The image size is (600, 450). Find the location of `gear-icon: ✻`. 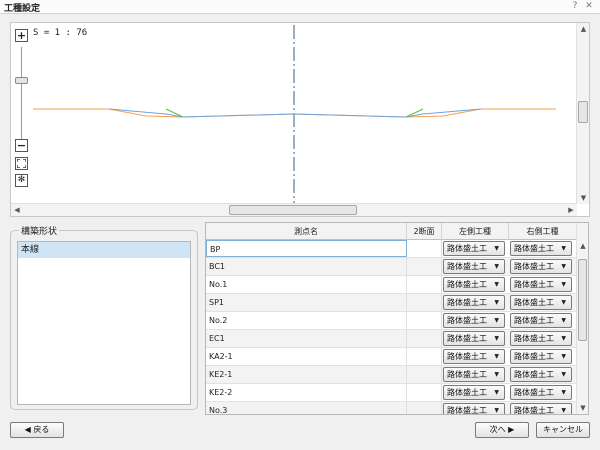

gear-icon: ✻ is located at coordinates (21, 180).